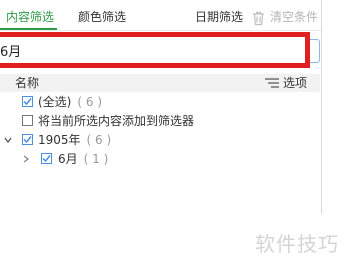  I want to click on list-header: 名称 选项, so click(160, 83).